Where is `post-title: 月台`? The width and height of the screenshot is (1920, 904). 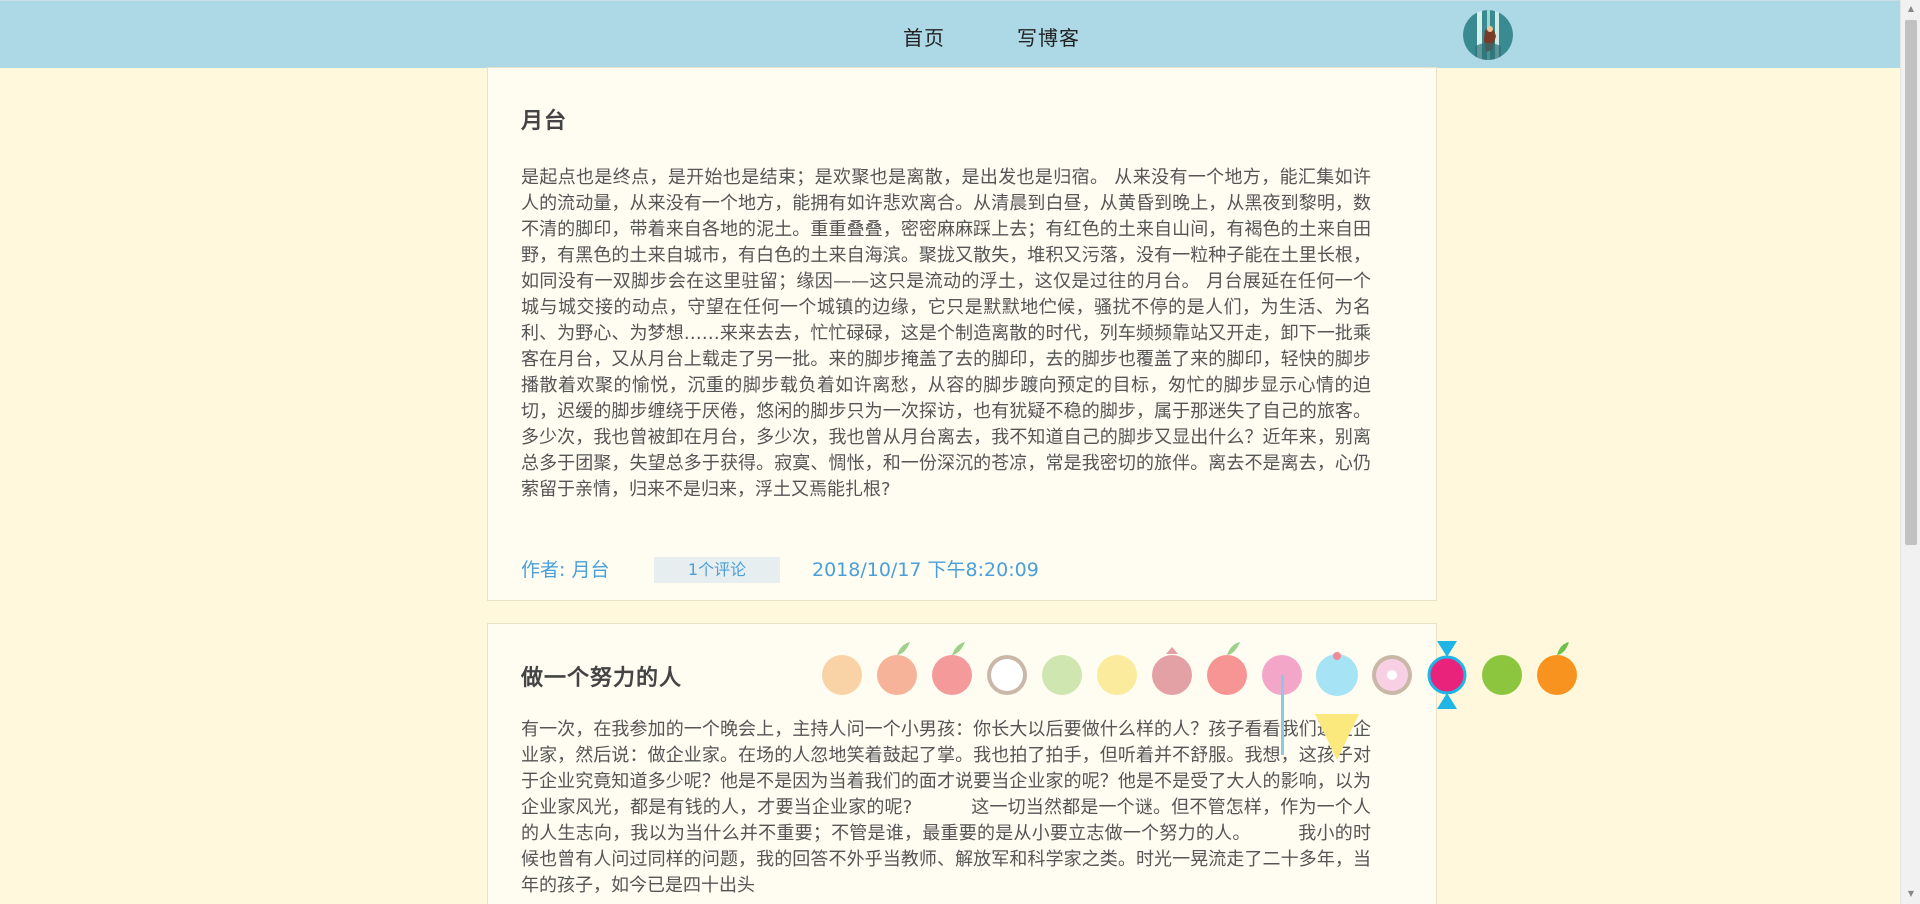
post-title: 月台 is located at coordinates (544, 119).